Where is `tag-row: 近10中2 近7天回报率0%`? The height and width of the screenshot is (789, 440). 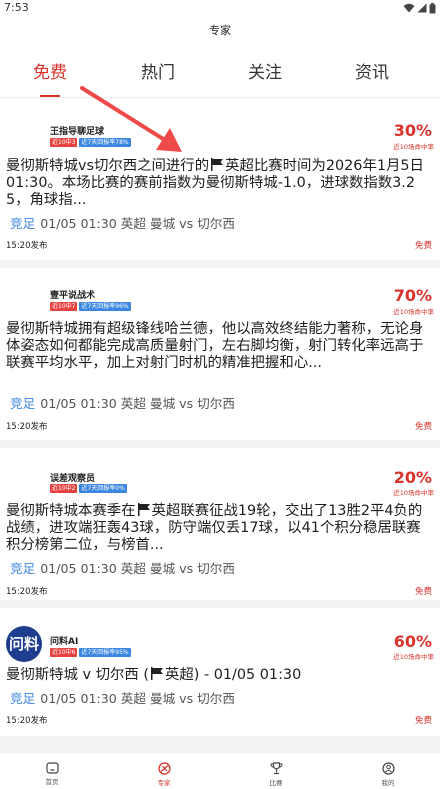
tag-row: 近10中2 近7天回报率0% is located at coordinates (88, 488).